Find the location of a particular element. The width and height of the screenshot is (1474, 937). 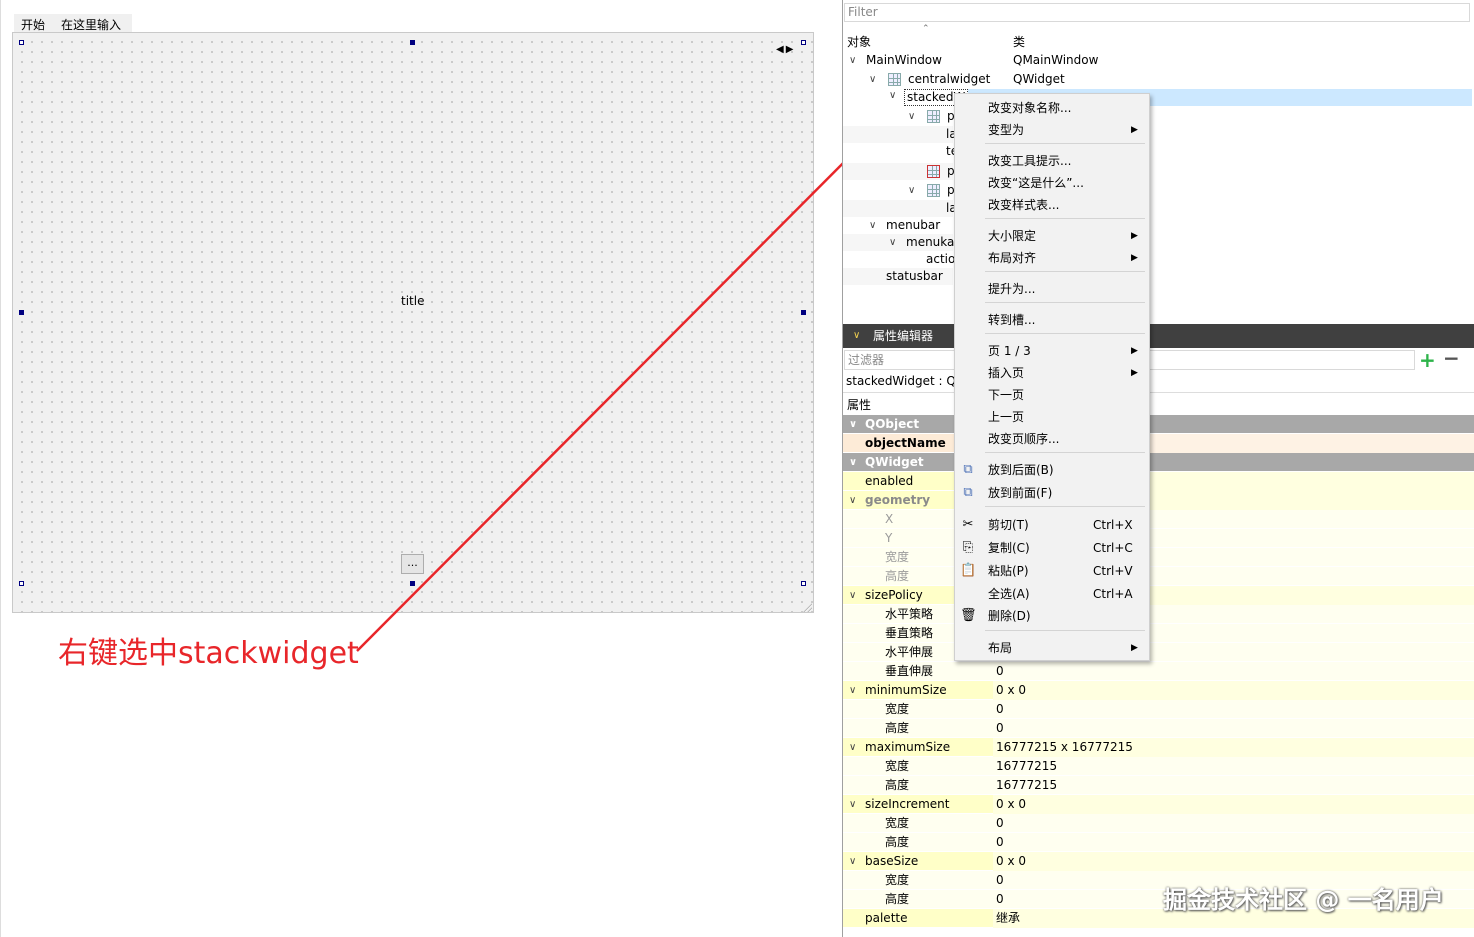

property-row: Y is located at coordinates (1158, 538).